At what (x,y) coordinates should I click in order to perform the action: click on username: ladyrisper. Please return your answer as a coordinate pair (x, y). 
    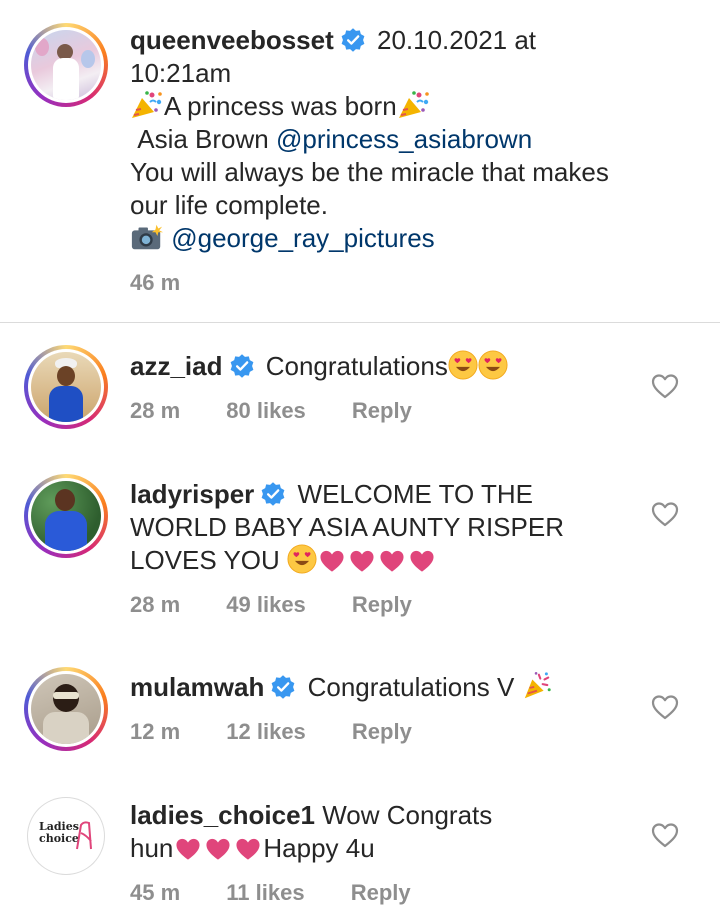
    Looking at the image, I should click on (192, 494).